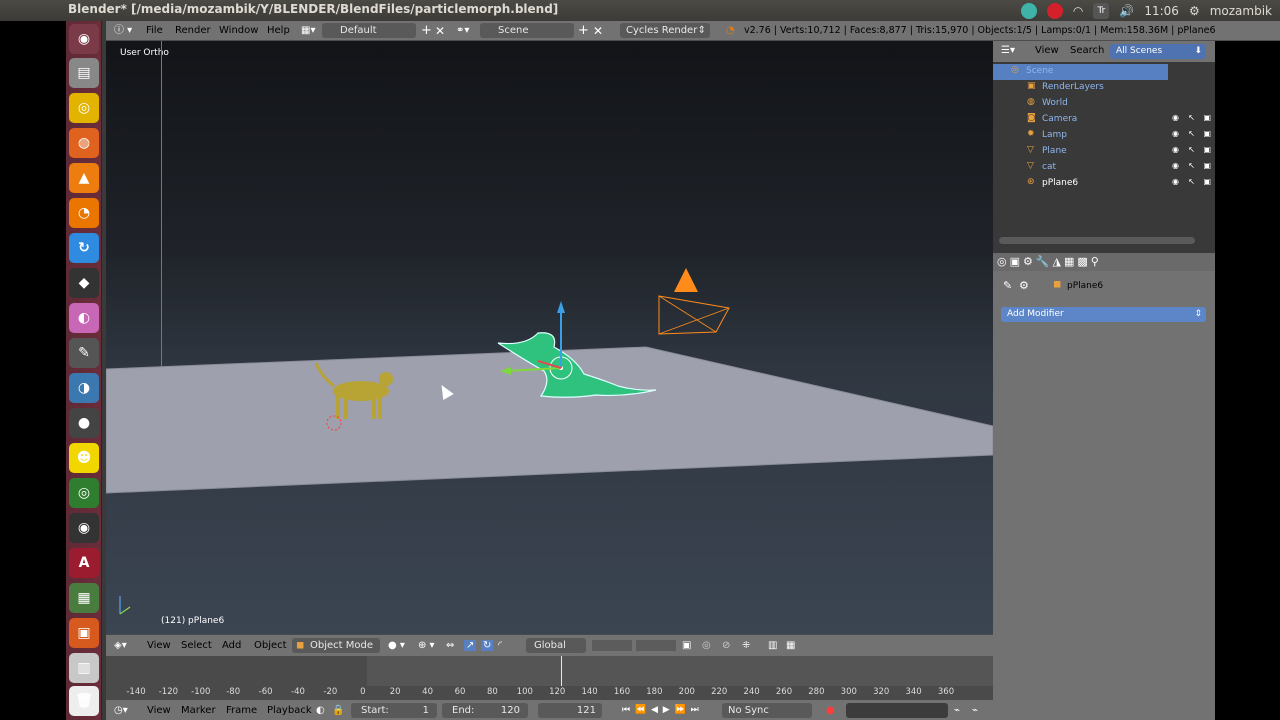 The image size is (1280, 720). Describe the element at coordinates (1104, 120) in the screenshot. I see `outliner-item: ◙ Camera ◉ ↖ ▣` at that location.